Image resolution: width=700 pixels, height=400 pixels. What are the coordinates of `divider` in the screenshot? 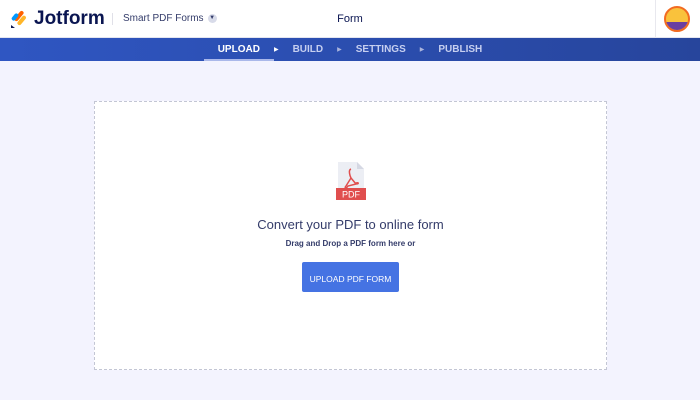 It's located at (655, 19).